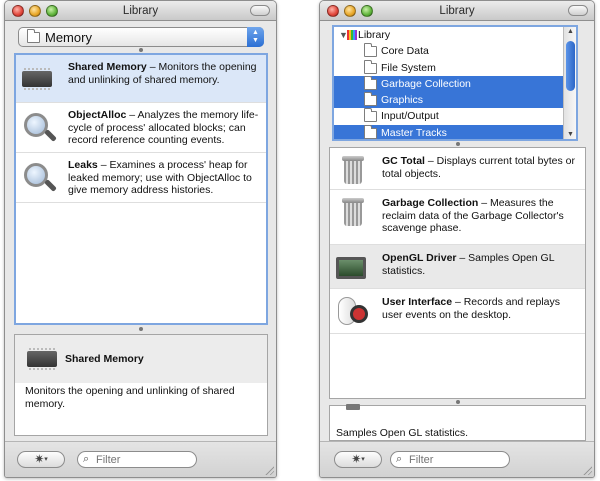 This screenshot has height=481, width=600. What do you see at coordinates (419, 258) in the screenshot?
I see `instrument-name: OpenGL Driver` at bounding box center [419, 258].